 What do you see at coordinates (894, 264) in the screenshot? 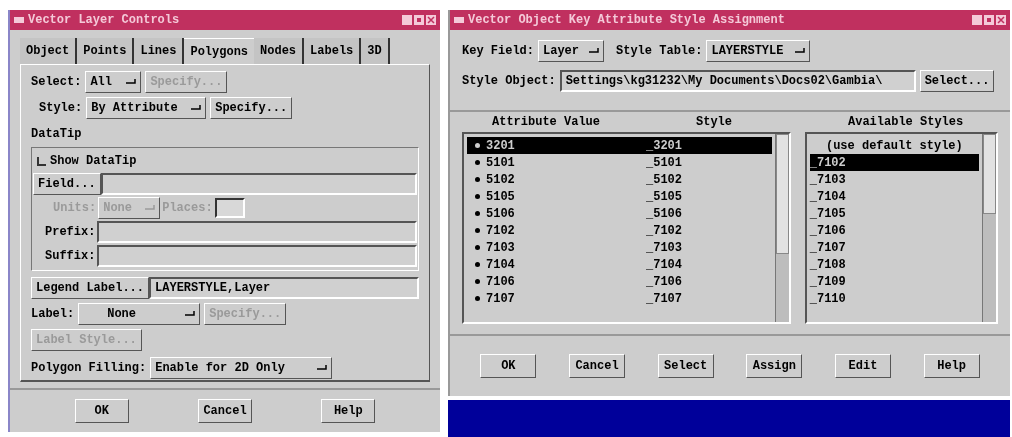
I see `list-row: _7108` at bounding box center [894, 264].